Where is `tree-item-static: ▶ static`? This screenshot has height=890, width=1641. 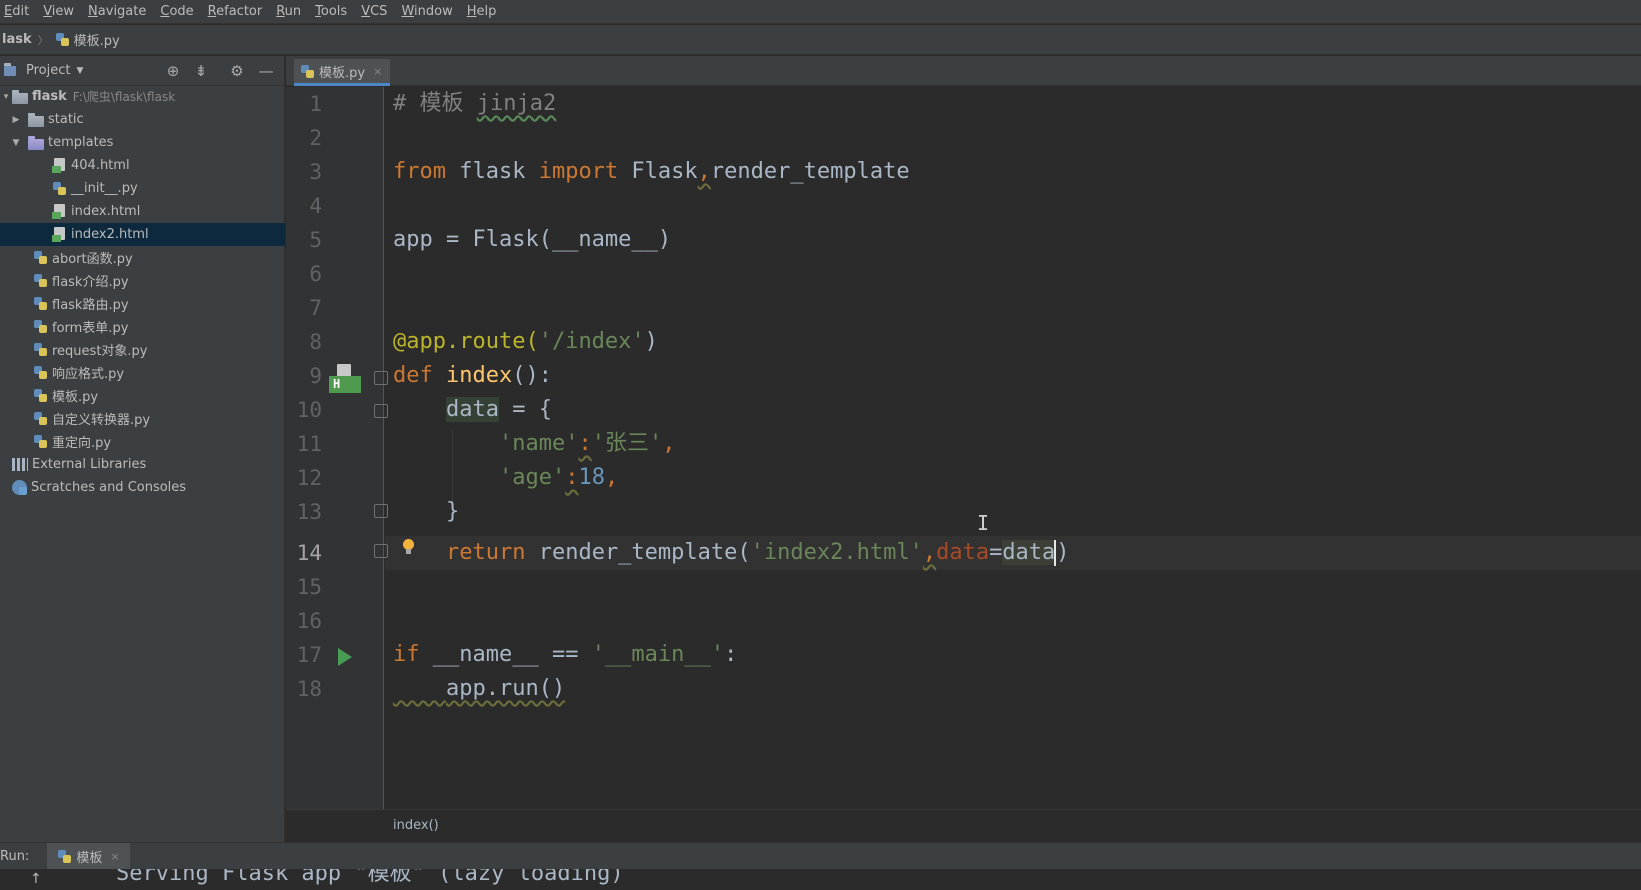 tree-item-static: ▶ static is located at coordinates (142, 119).